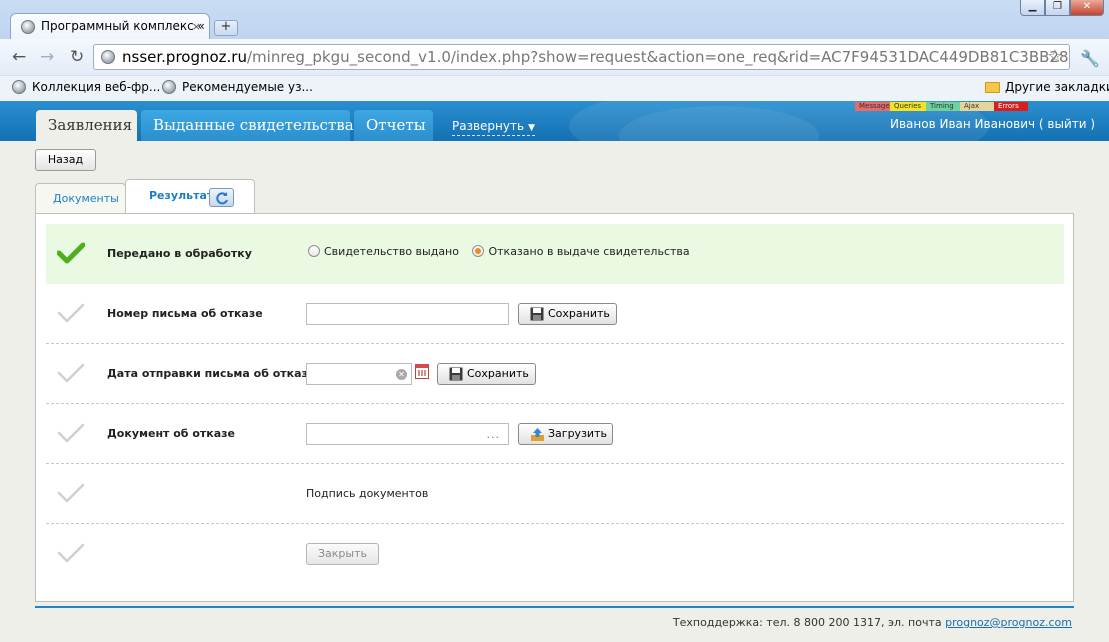 The image size is (1109, 642). Describe the element at coordinates (401, 374) in the screenshot. I see `clear-icon: ✕` at that location.